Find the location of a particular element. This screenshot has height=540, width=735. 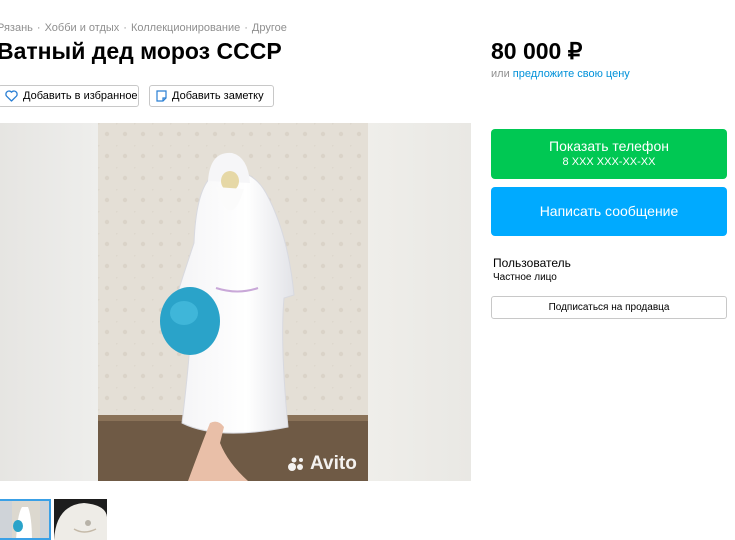

breadcrumb-item-city: Рязань is located at coordinates (16, 28).